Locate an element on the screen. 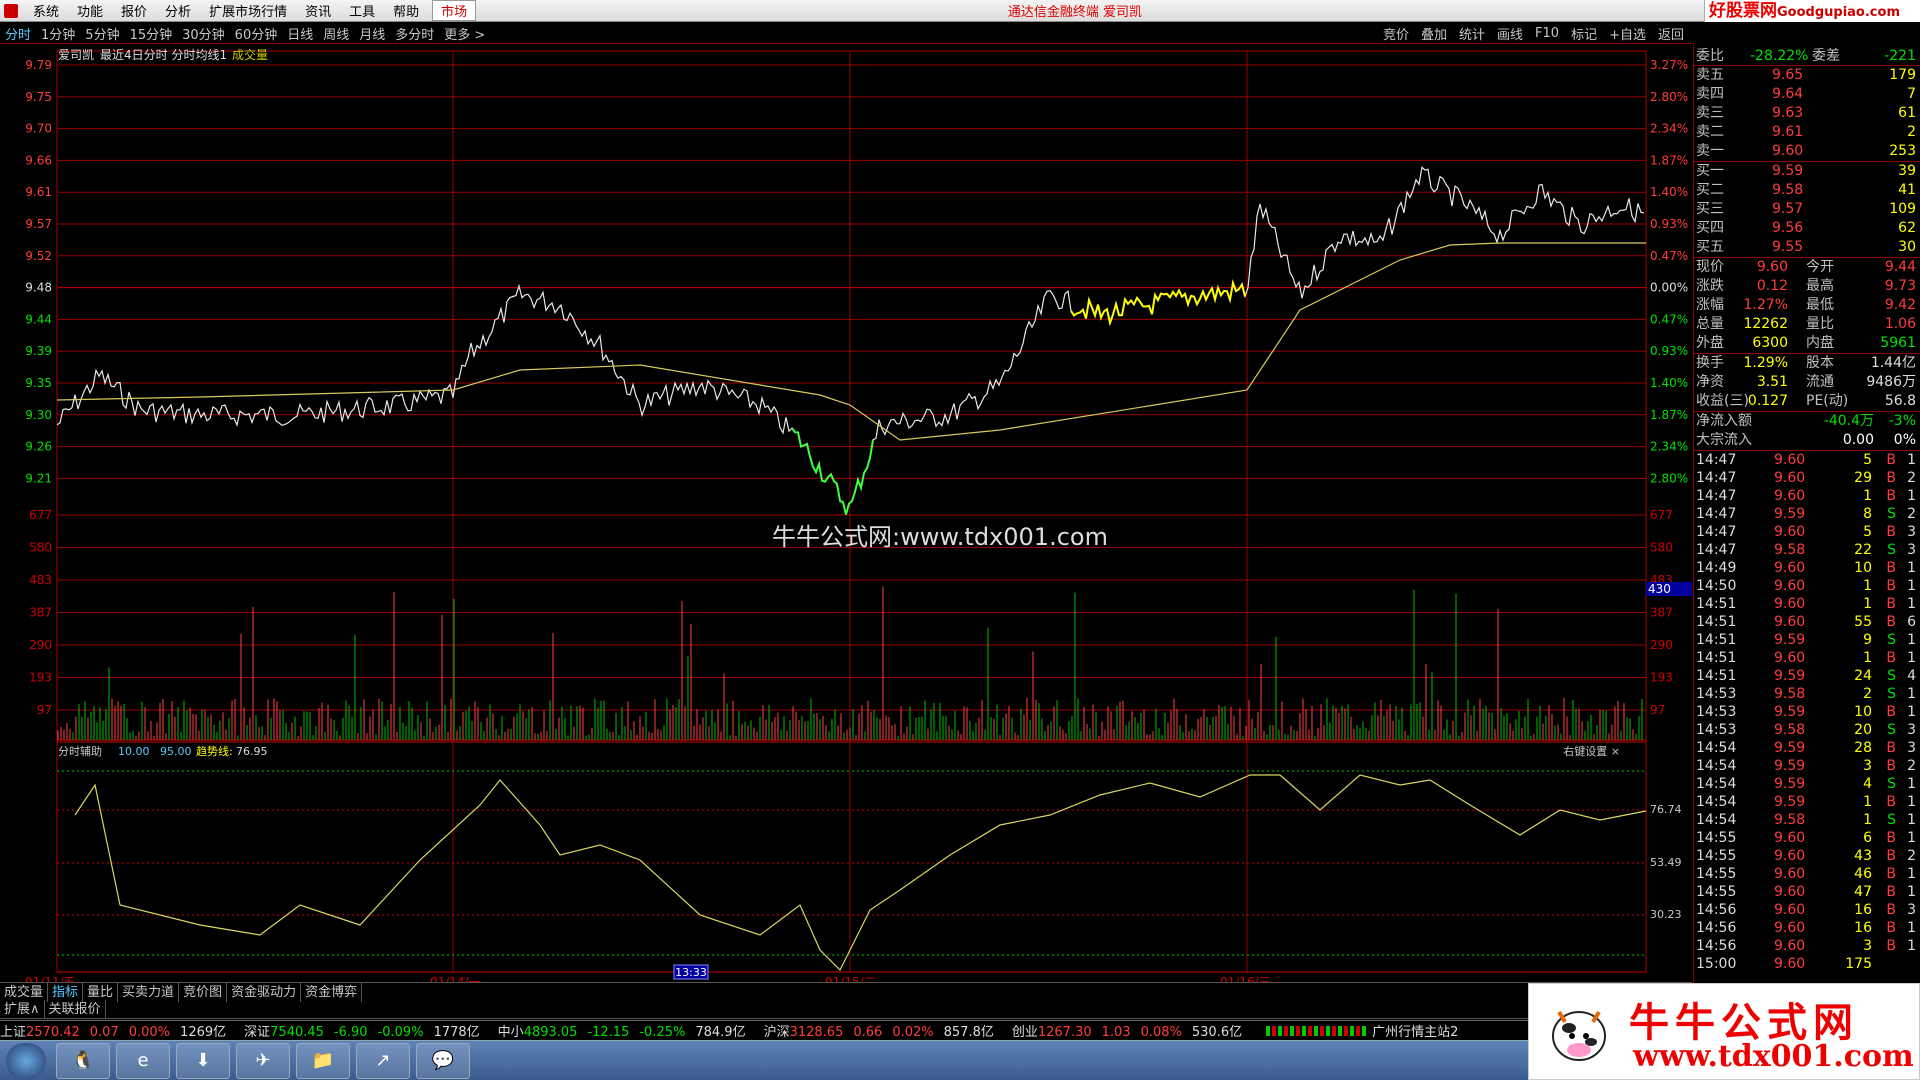  indicator-tab-5: 资金驱动力 is located at coordinates (264, 992).